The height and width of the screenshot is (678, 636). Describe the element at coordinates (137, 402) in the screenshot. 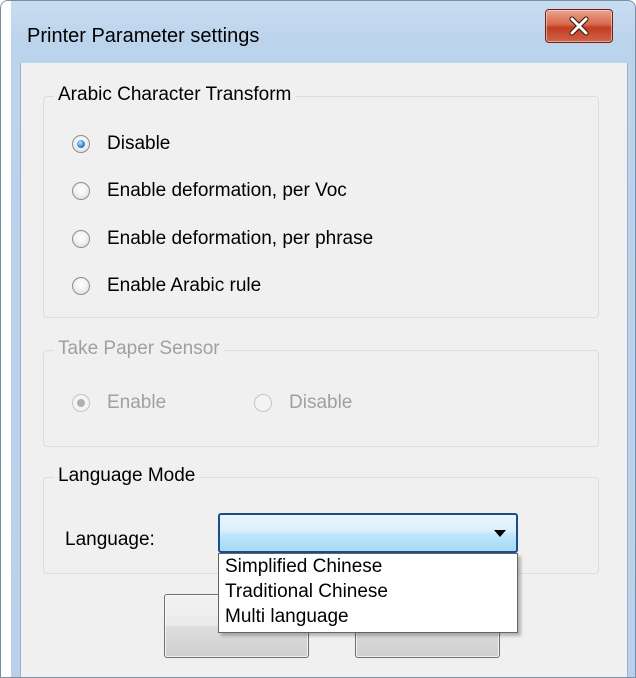

I see `radio-label: Enable` at that location.